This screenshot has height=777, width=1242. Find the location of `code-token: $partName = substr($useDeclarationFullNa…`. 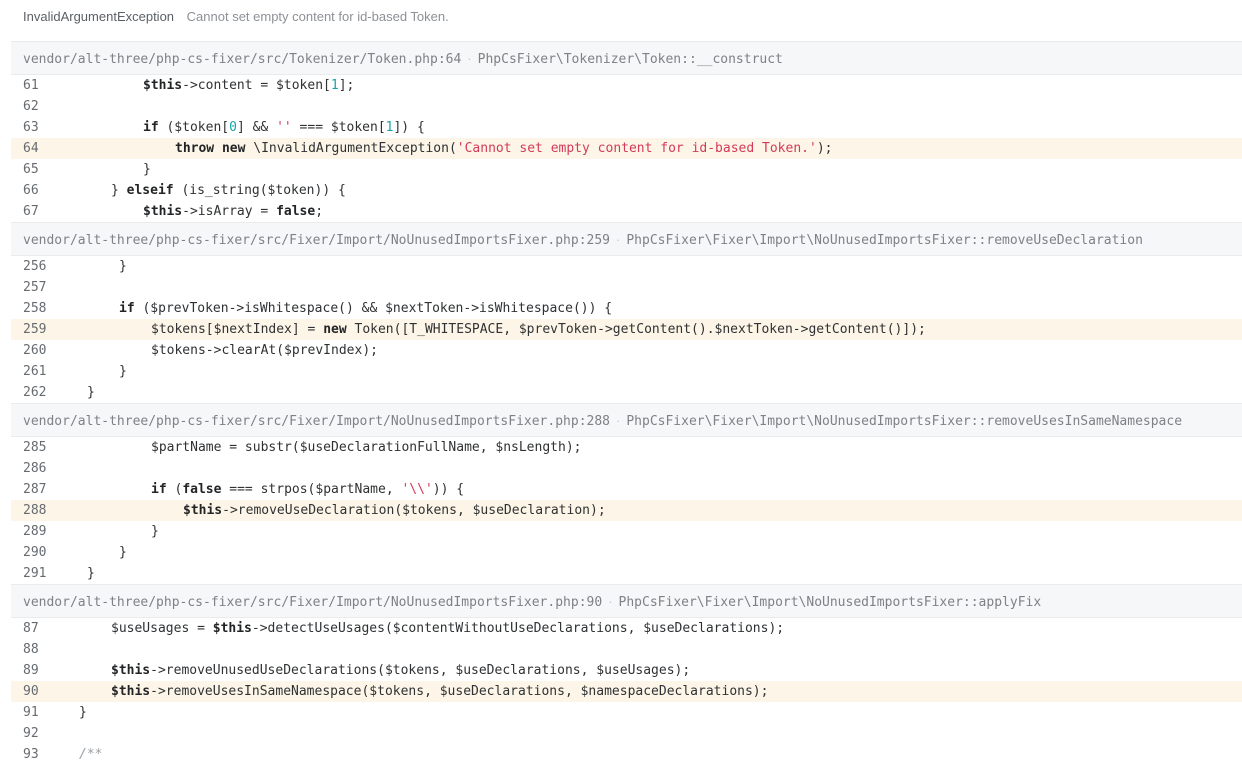

code-token: $partName = substr($useDeclarationFullNa… is located at coordinates (366, 447).